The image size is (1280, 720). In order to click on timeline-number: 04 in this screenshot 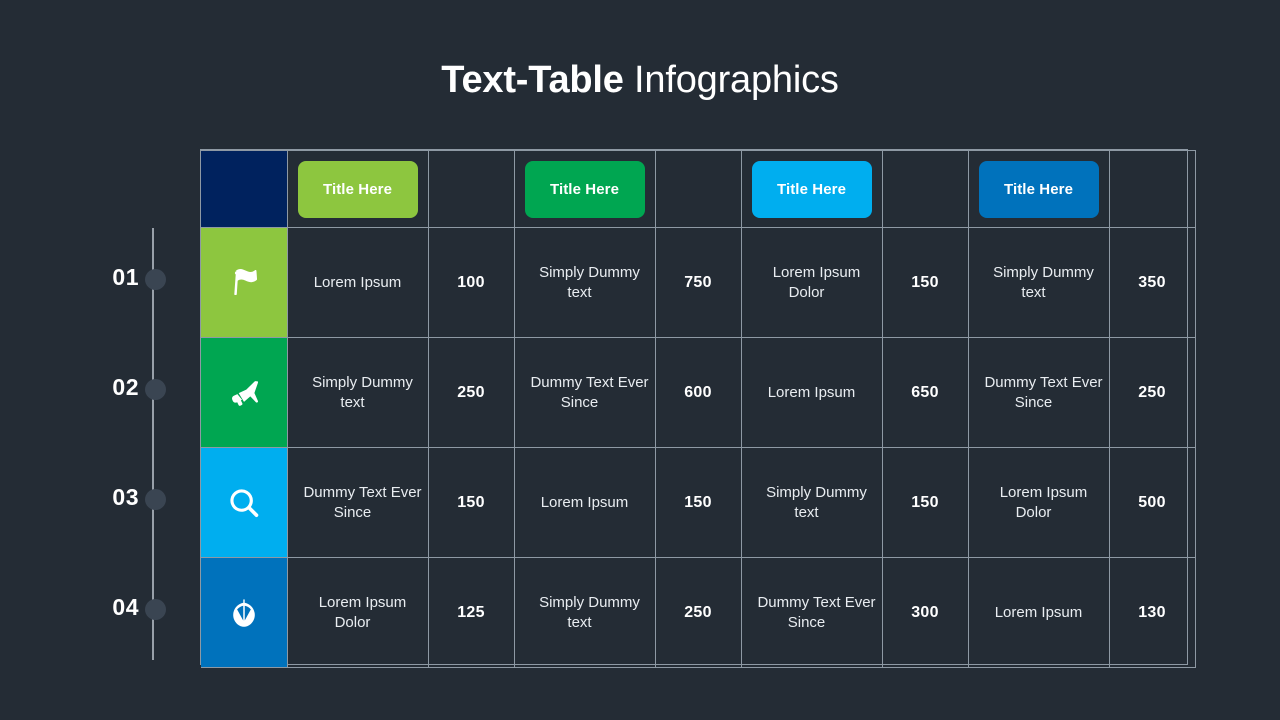, I will do `click(125, 607)`.